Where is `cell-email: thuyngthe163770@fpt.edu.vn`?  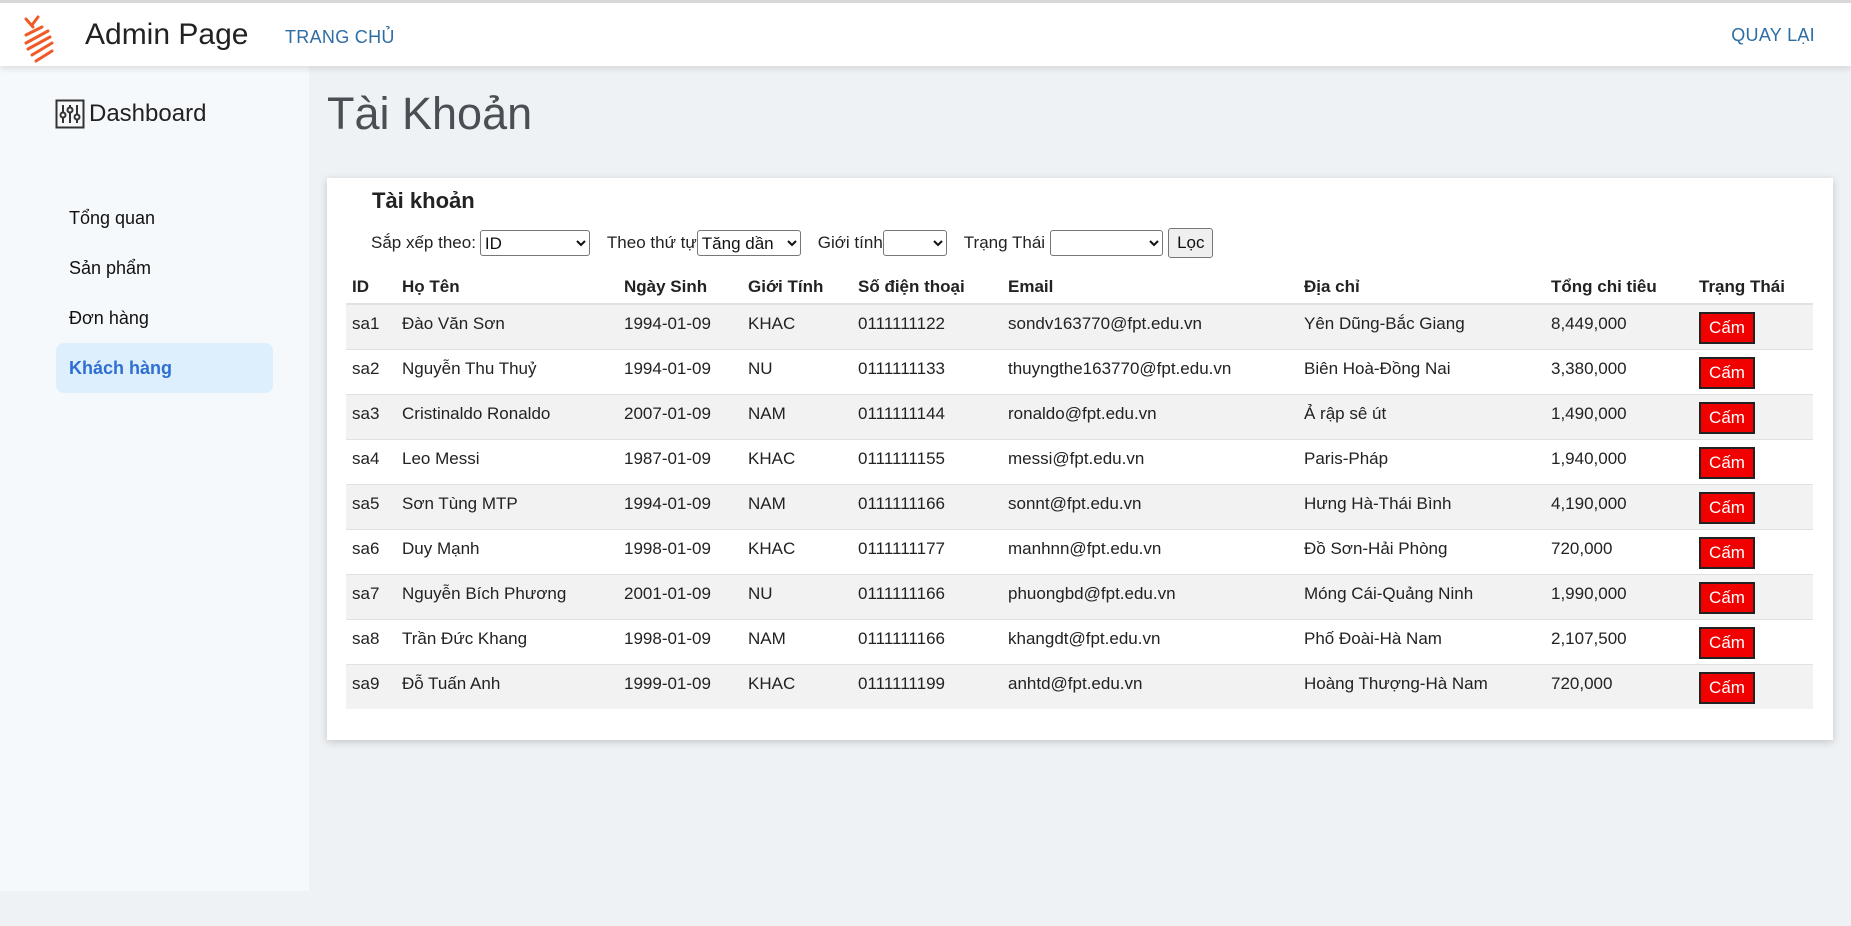 cell-email: thuyngthe163770@fpt.edu.vn is located at coordinates (1150, 371).